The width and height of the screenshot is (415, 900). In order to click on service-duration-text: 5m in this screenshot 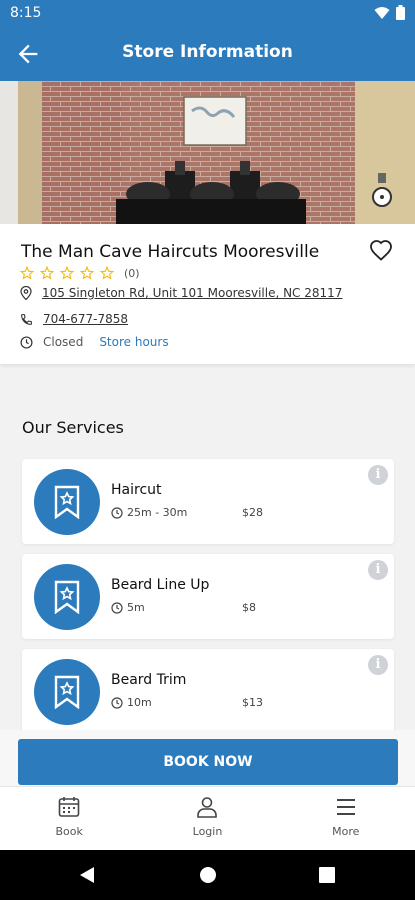, I will do `click(136, 607)`.